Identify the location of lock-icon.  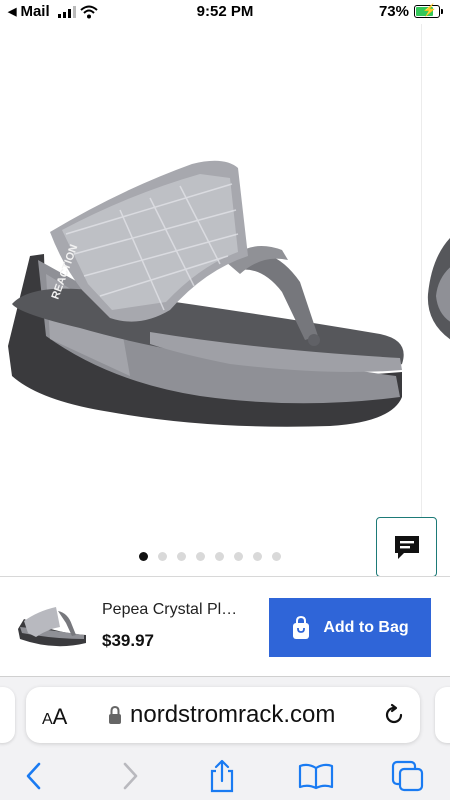
(115, 714).